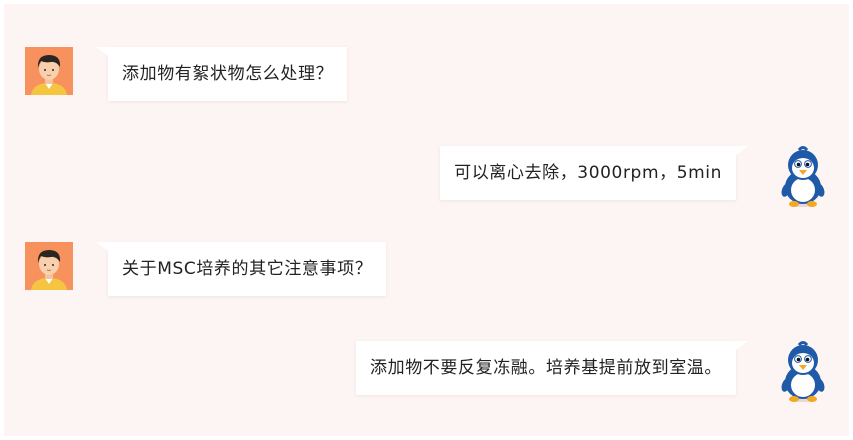 This screenshot has height=440, width=853. Describe the element at coordinates (228, 74) in the screenshot. I see `message-text: 添加物有絮状物怎么处理？` at that location.